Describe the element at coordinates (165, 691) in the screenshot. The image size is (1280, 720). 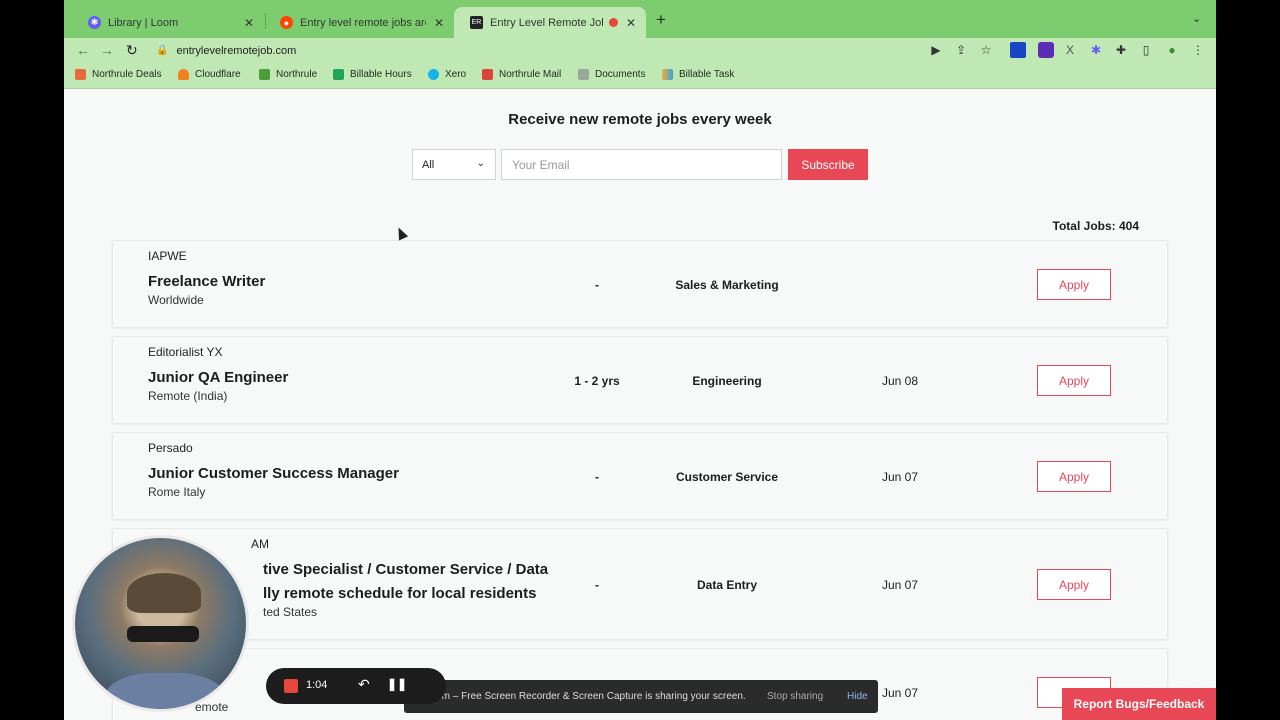
I see `webcam-shirt` at that location.